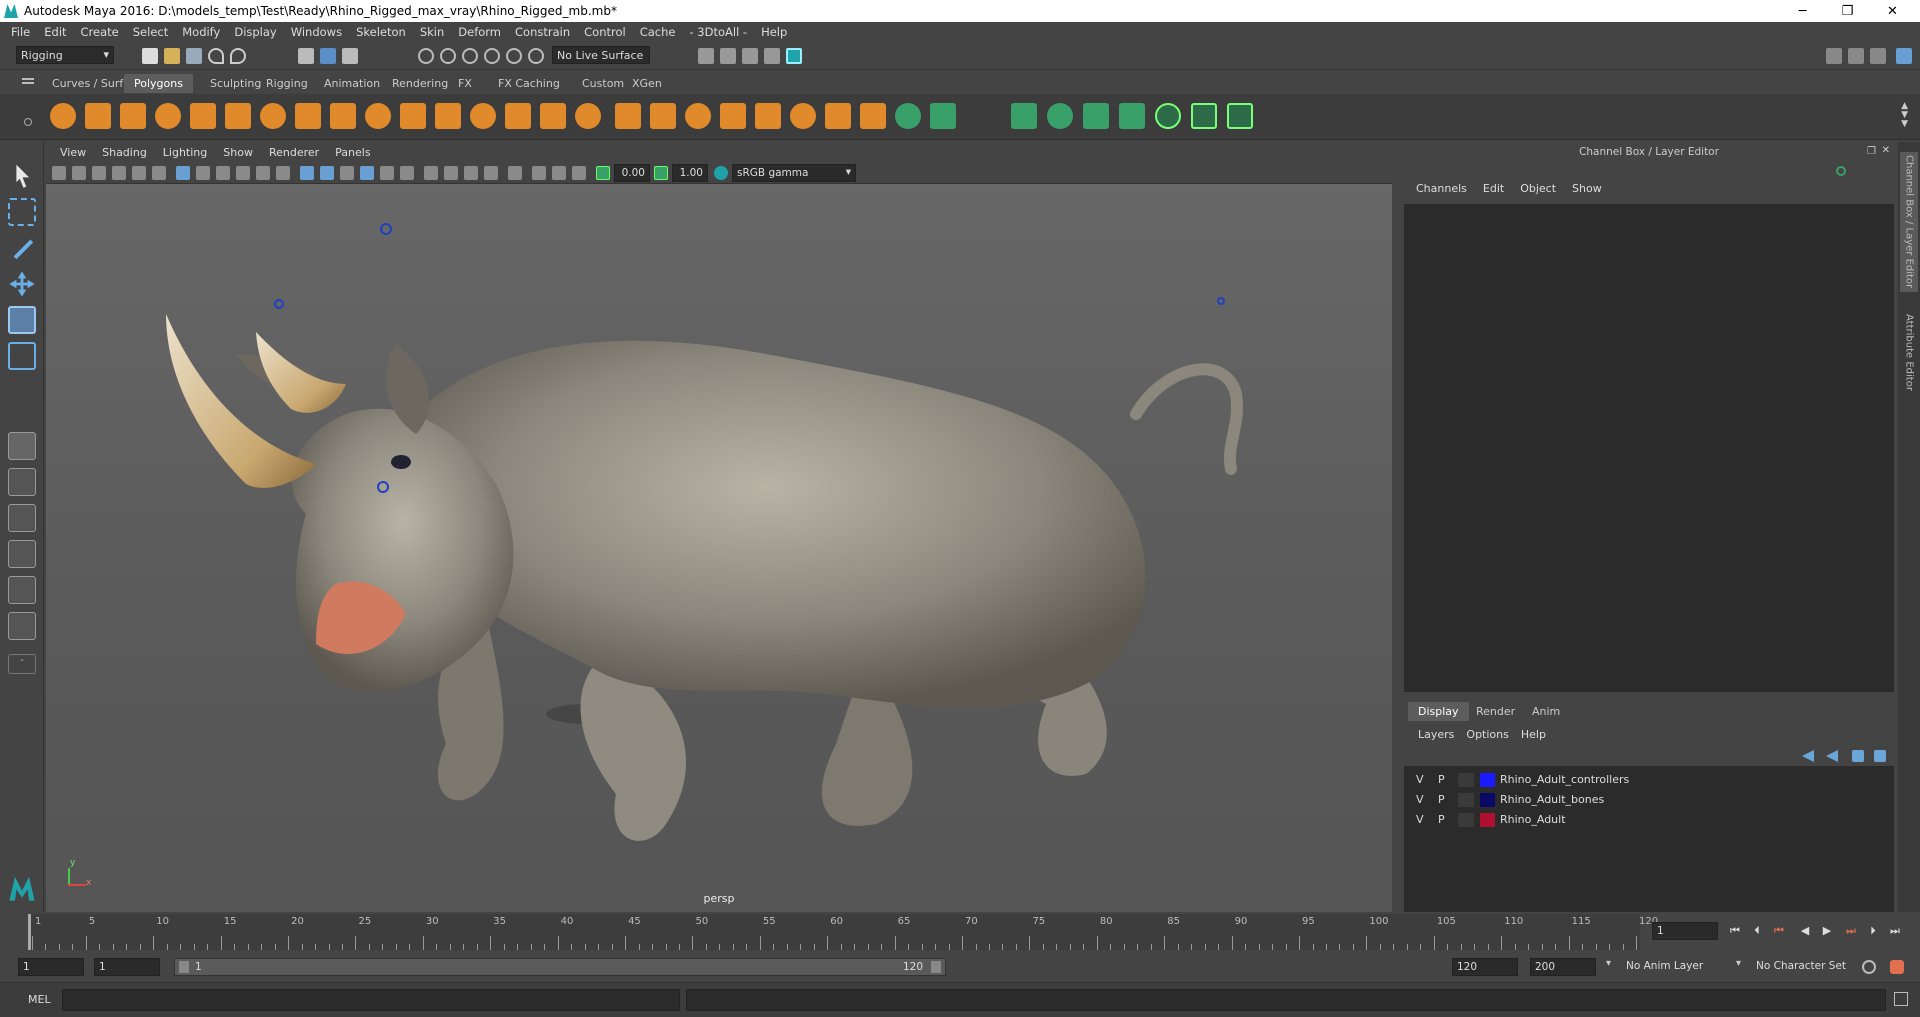  What do you see at coordinates (100, 32) in the screenshot?
I see `menu-create: Create` at bounding box center [100, 32].